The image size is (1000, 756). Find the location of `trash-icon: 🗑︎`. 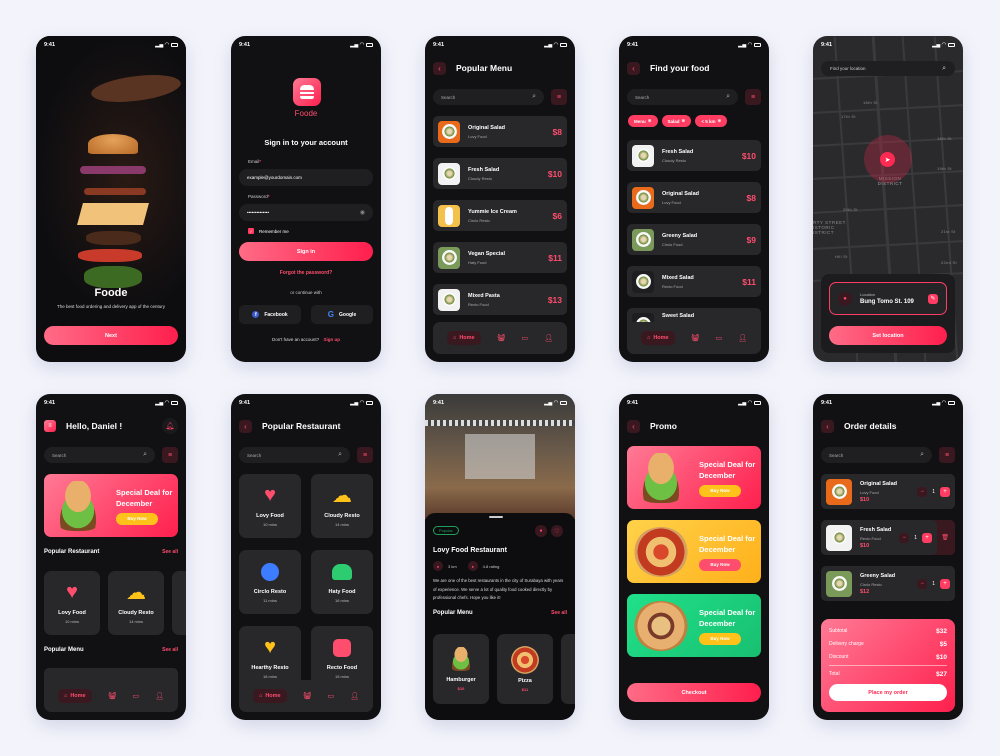

trash-icon: 🗑︎ is located at coordinates (945, 537).